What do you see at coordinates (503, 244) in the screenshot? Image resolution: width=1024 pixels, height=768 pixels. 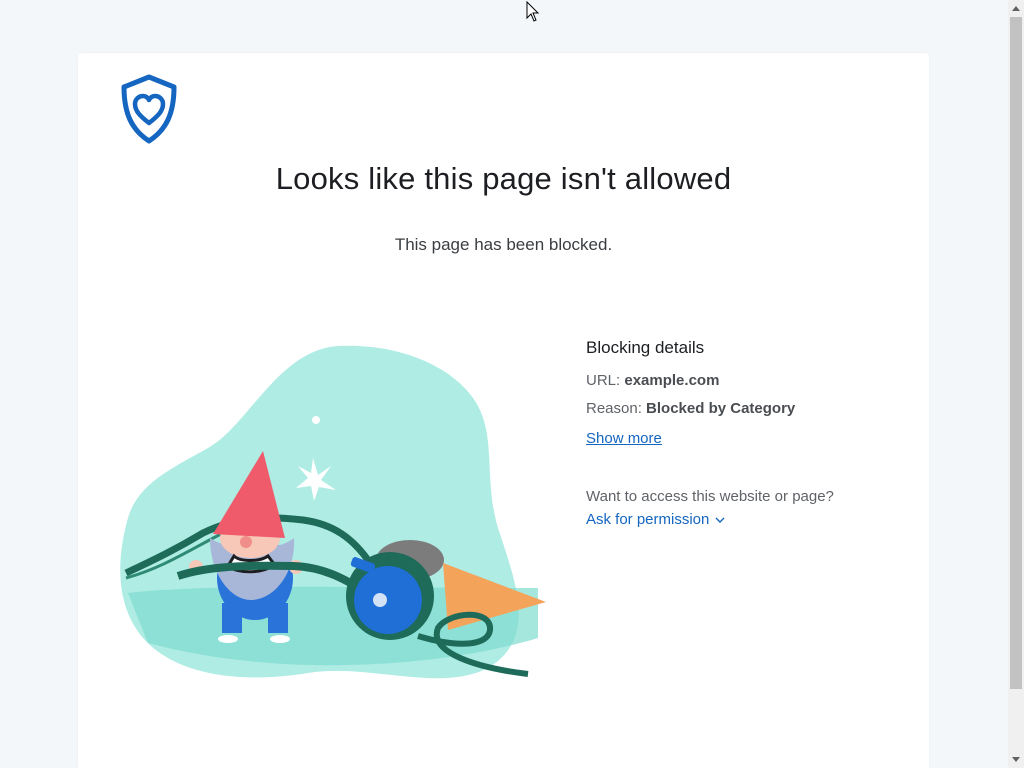 I see `page-subtitle: This page has been blocked.` at bounding box center [503, 244].